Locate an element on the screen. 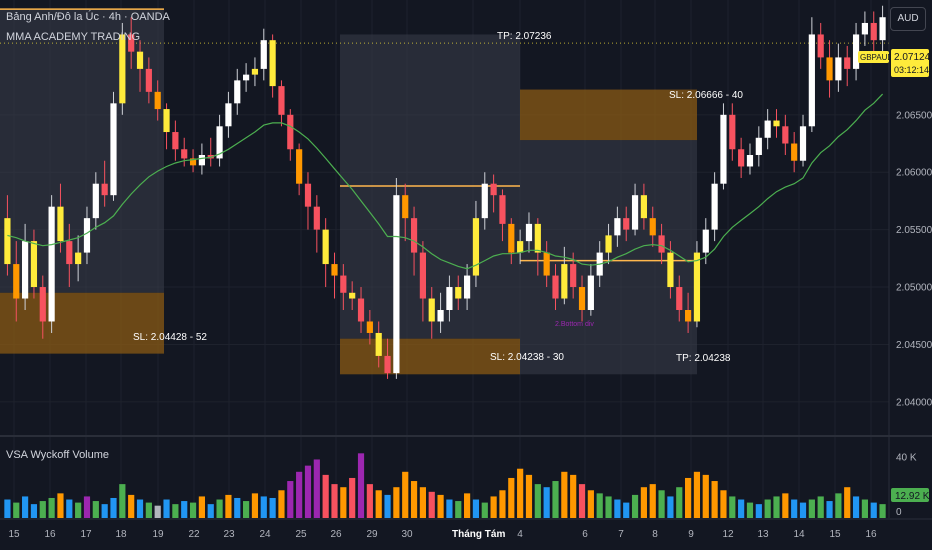 The image size is (932, 550). x-tick-label: 17 is located at coordinates (87, 534).